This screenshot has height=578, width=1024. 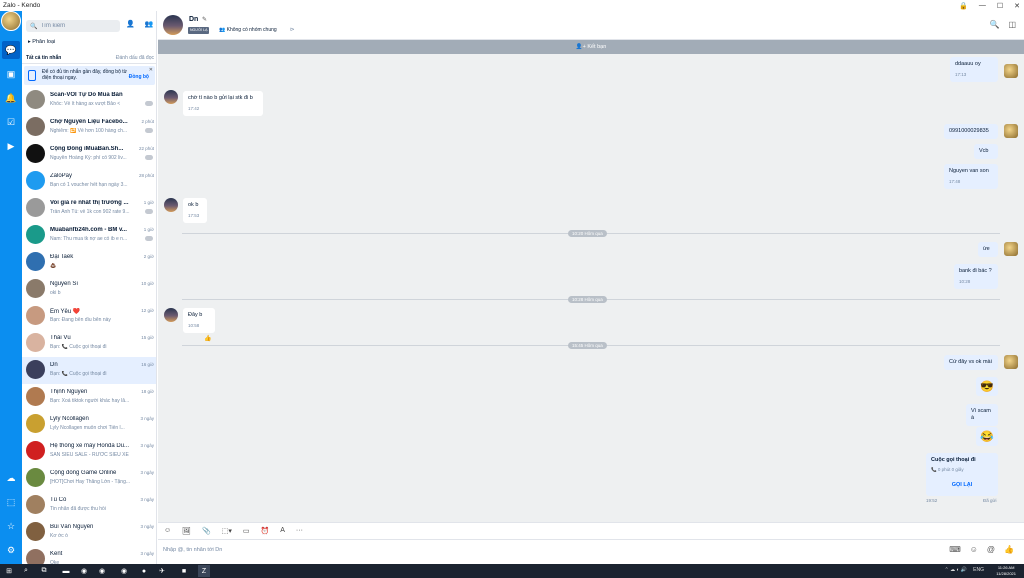 What do you see at coordinates (66, 571) in the screenshot?
I see `app-icon: ▬` at bounding box center [66, 571].